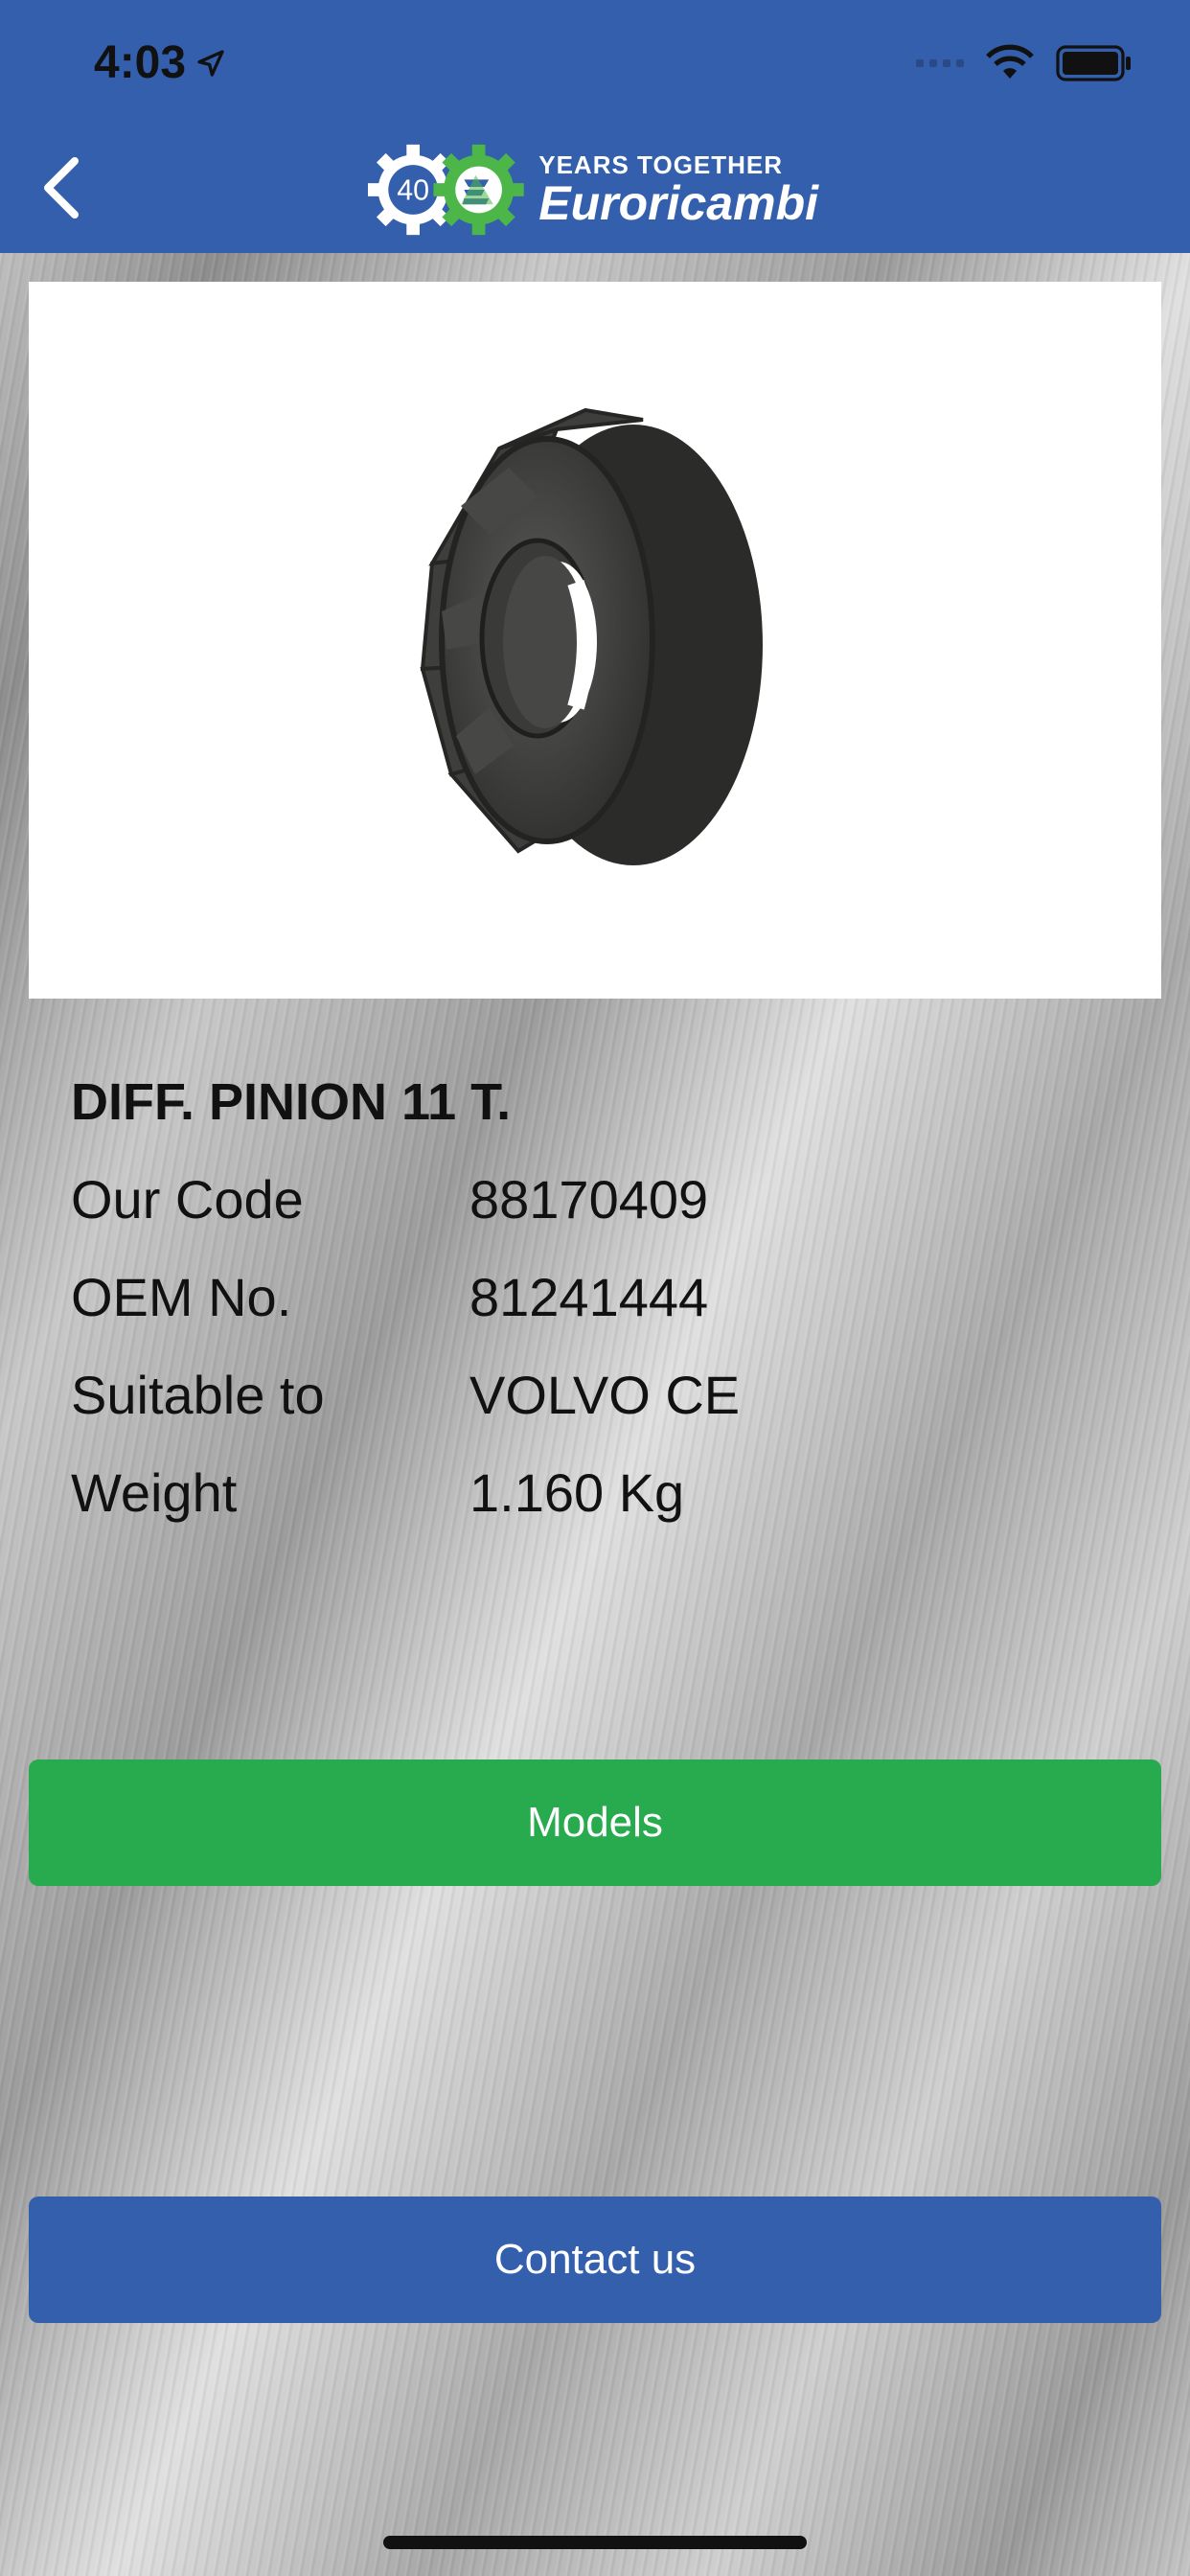 Image resolution: width=1190 pixels, height=2576 pixels. What do you see at coordinates (605, 1394) in the screenshot?
I see `spec-value: VOLVO CE` at bounding box center [605, 1394].